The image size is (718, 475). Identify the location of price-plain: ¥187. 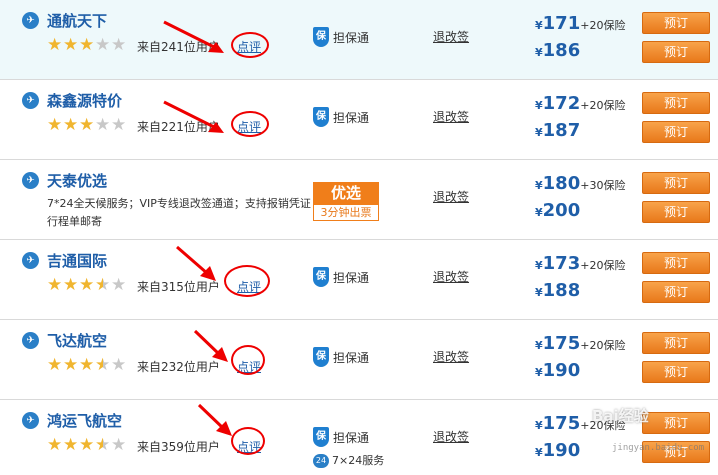
(558, 130).